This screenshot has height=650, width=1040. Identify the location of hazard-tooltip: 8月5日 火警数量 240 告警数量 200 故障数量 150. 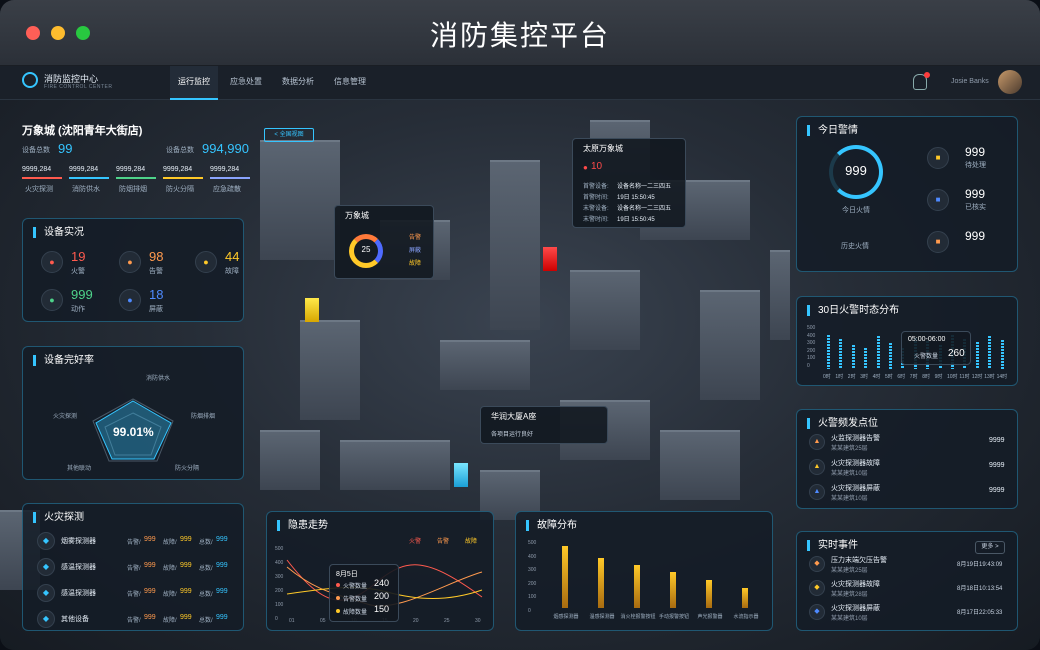
(364, 593).